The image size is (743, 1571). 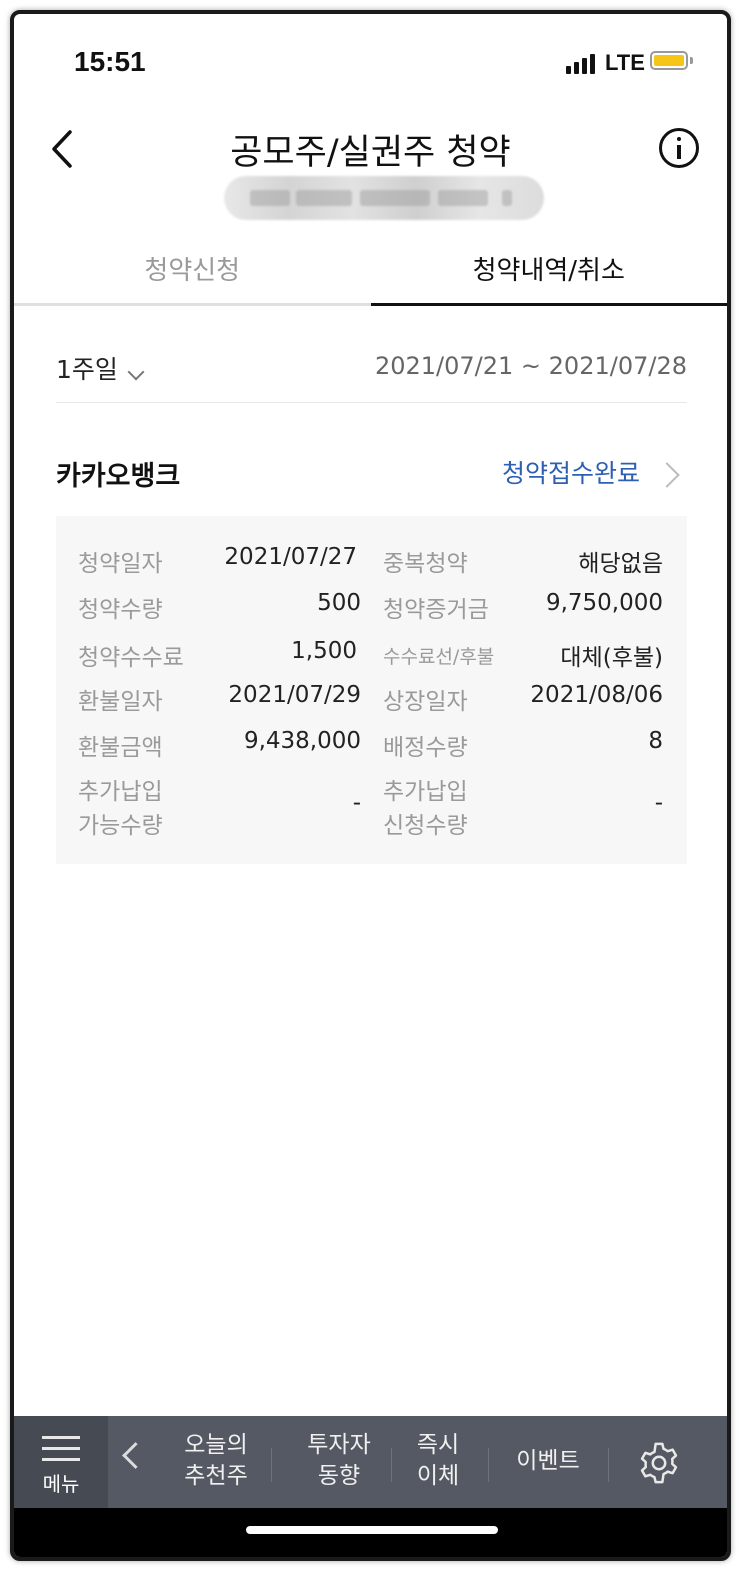 I want to click on label-allocated-quantity: 배정수량, so click(x=425, y=748).